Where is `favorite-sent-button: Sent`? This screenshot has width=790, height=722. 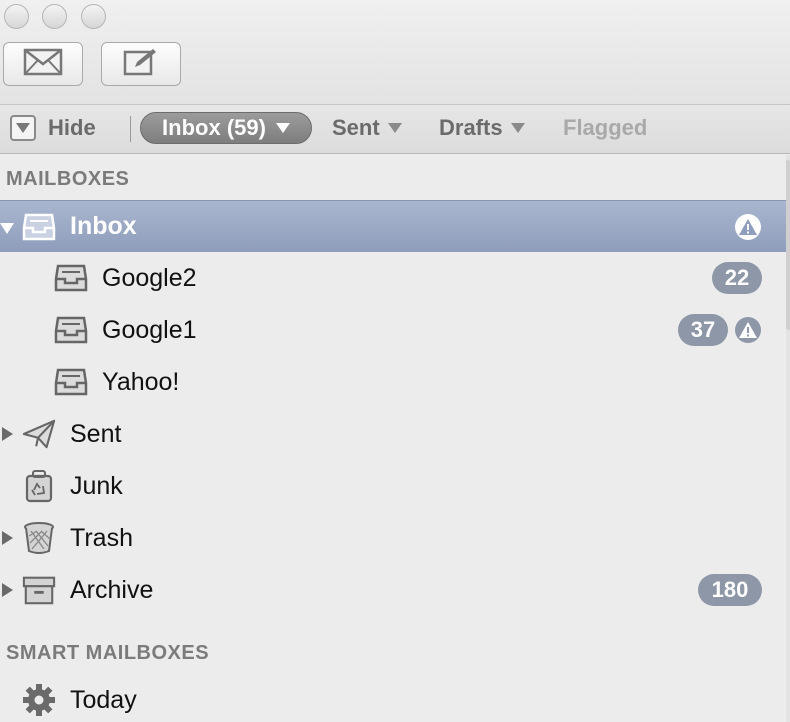
favorite-sent-button: Sent is located at coordinates (367, 128).